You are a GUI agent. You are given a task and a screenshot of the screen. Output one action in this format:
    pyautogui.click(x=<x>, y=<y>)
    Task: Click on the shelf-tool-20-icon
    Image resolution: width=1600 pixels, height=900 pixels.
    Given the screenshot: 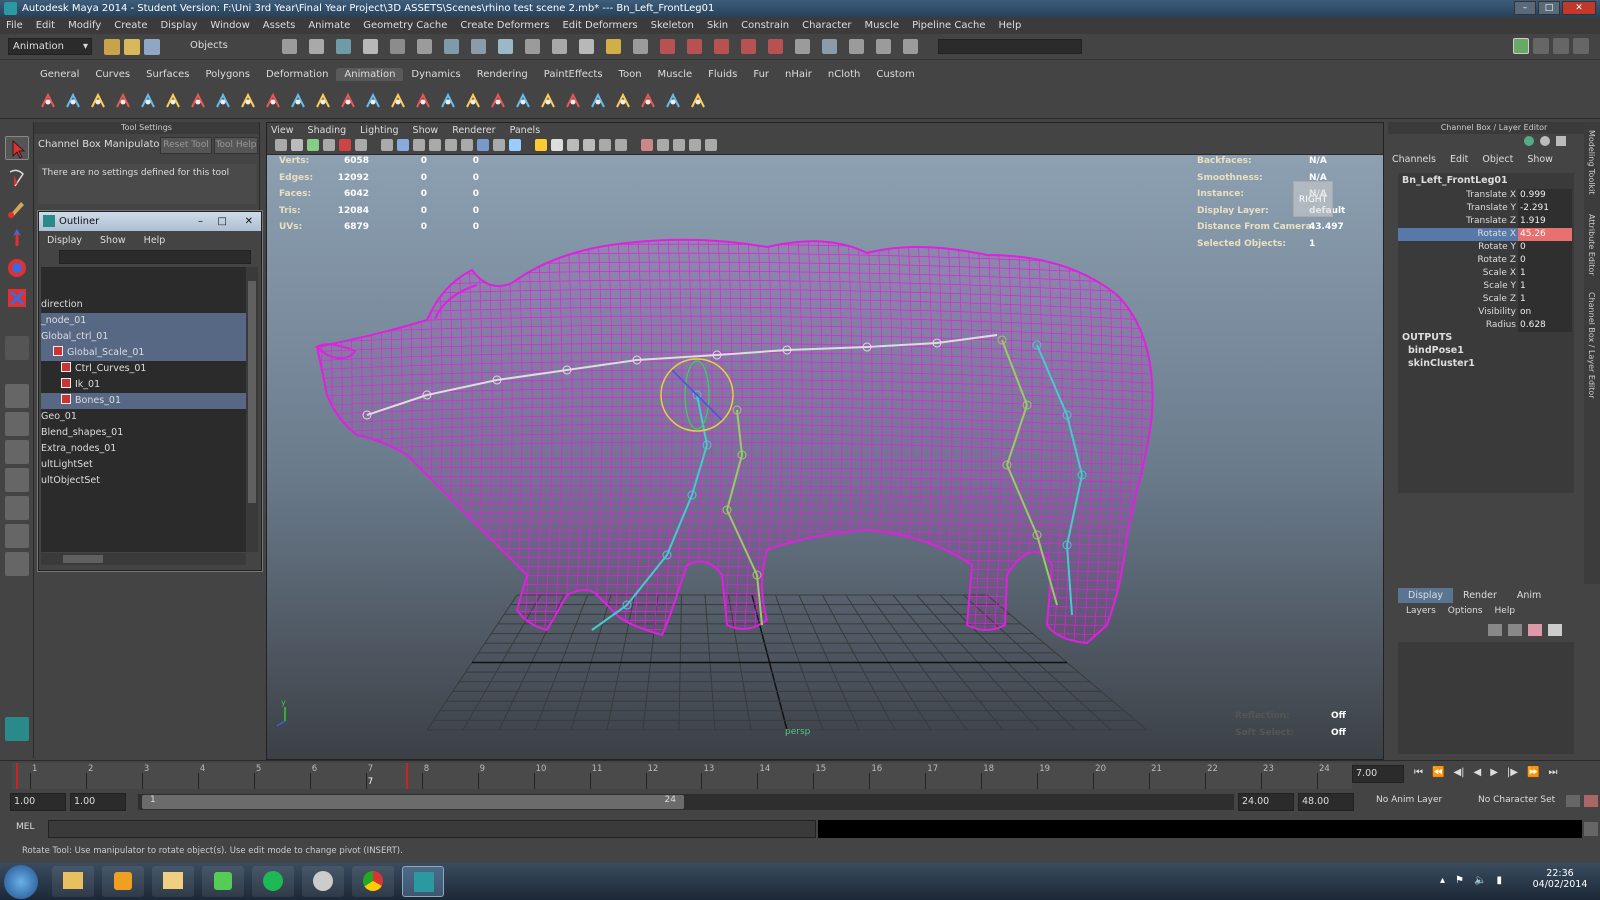 What is the action you would take?
    pyautogui.click(x=523, y=101)
    